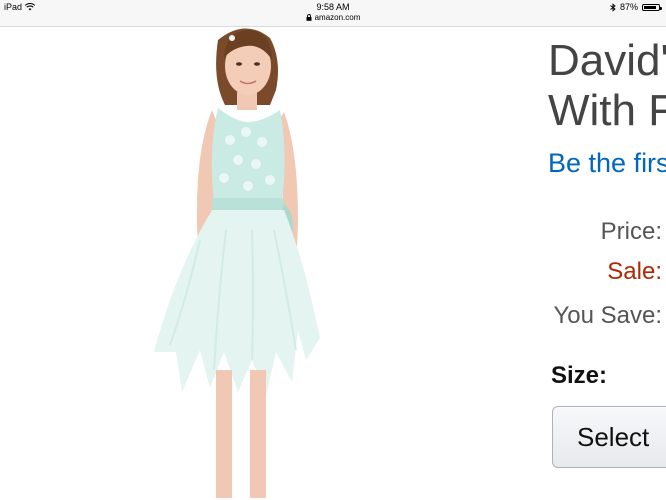  Describe the element at coordinates (634, 271) in the screenshot. I see `sale-price-label: Sale:` at that location.